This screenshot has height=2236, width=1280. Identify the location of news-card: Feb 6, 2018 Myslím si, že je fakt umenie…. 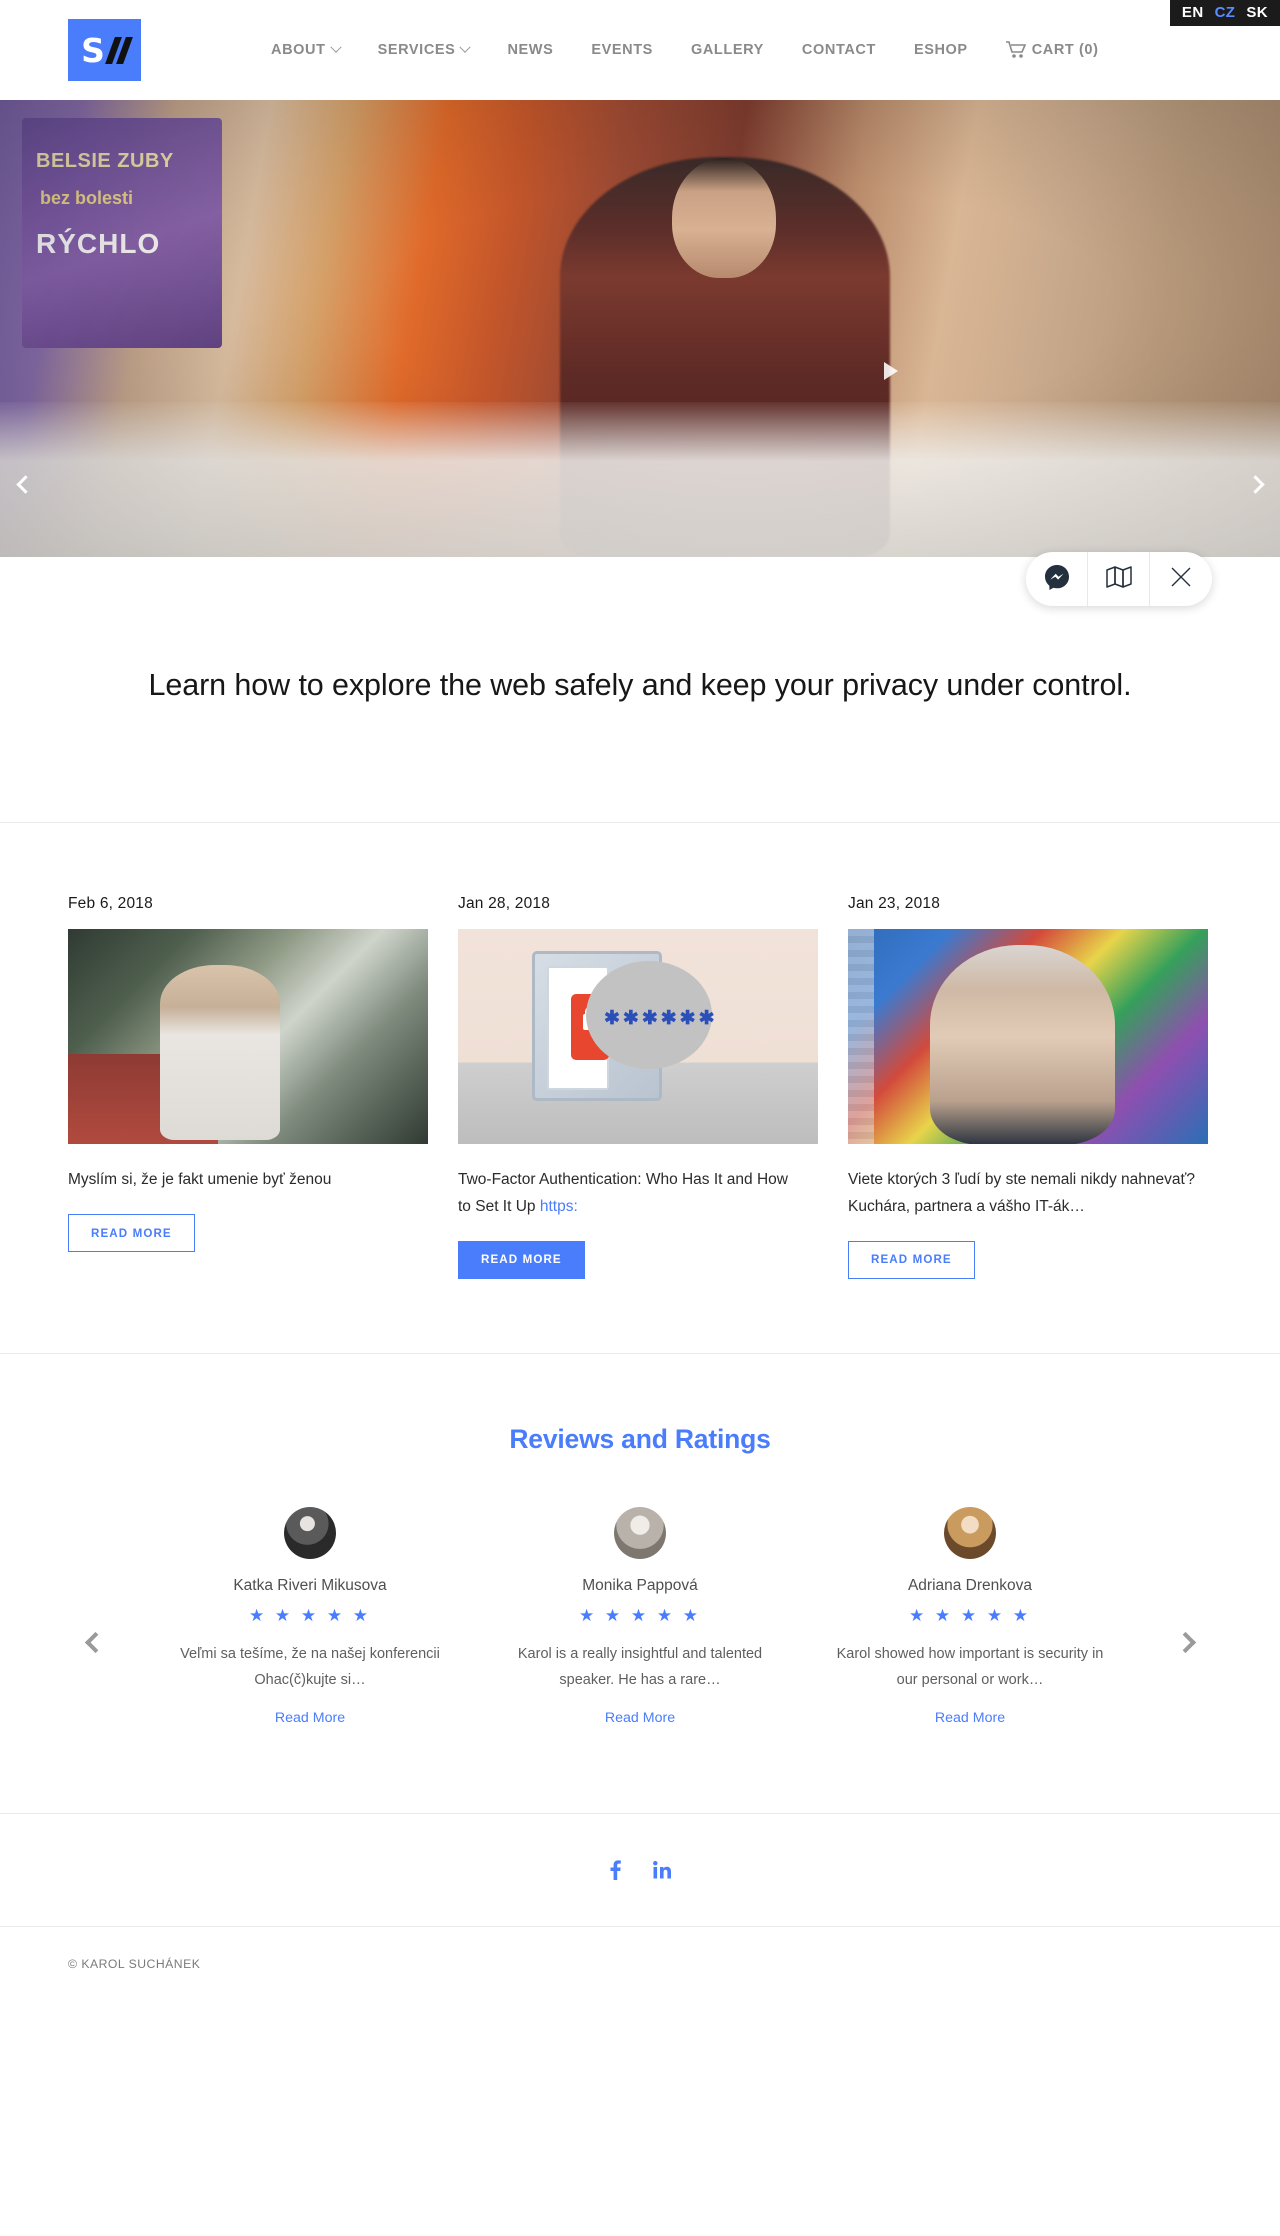
(248, 1086).